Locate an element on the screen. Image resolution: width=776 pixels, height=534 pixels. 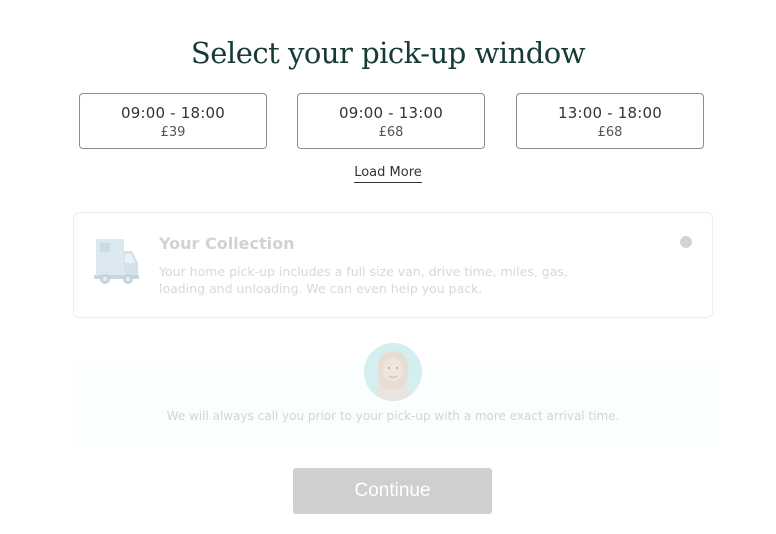
slot-price: £39 is located at coordinates (173, 132).